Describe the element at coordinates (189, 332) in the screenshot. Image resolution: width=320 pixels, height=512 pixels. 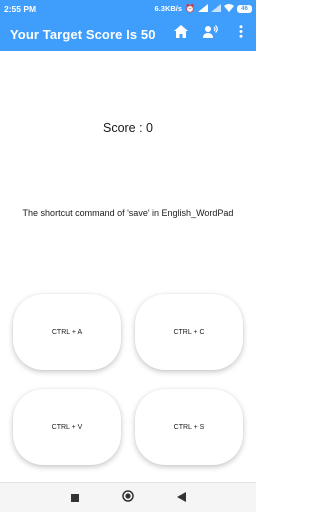
I see `option-button-ctrl-c: CTRL + C` at that location.